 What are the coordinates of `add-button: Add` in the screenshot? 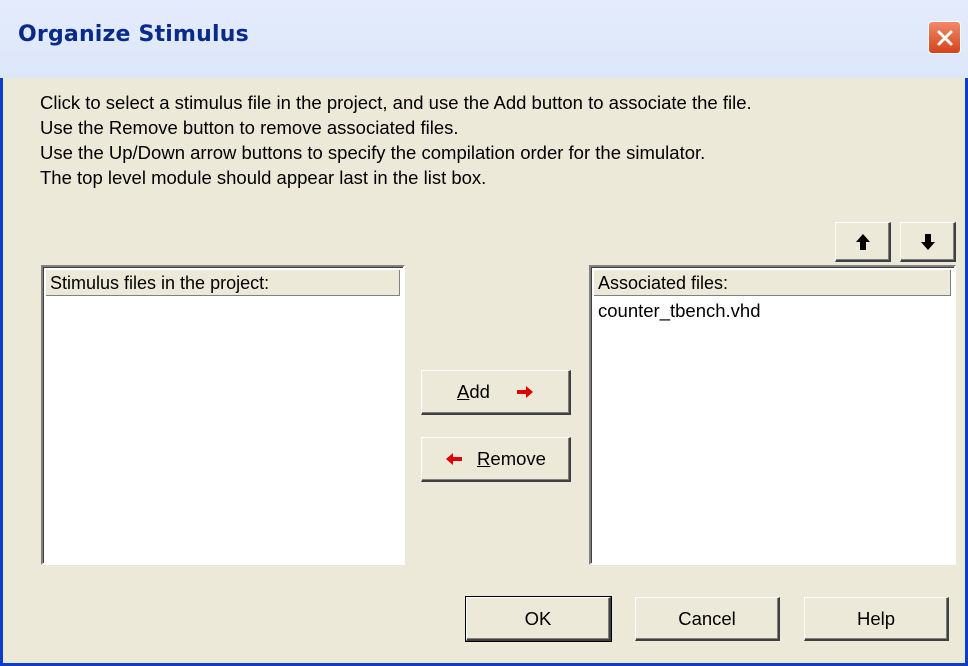 It's located at (496, 392).